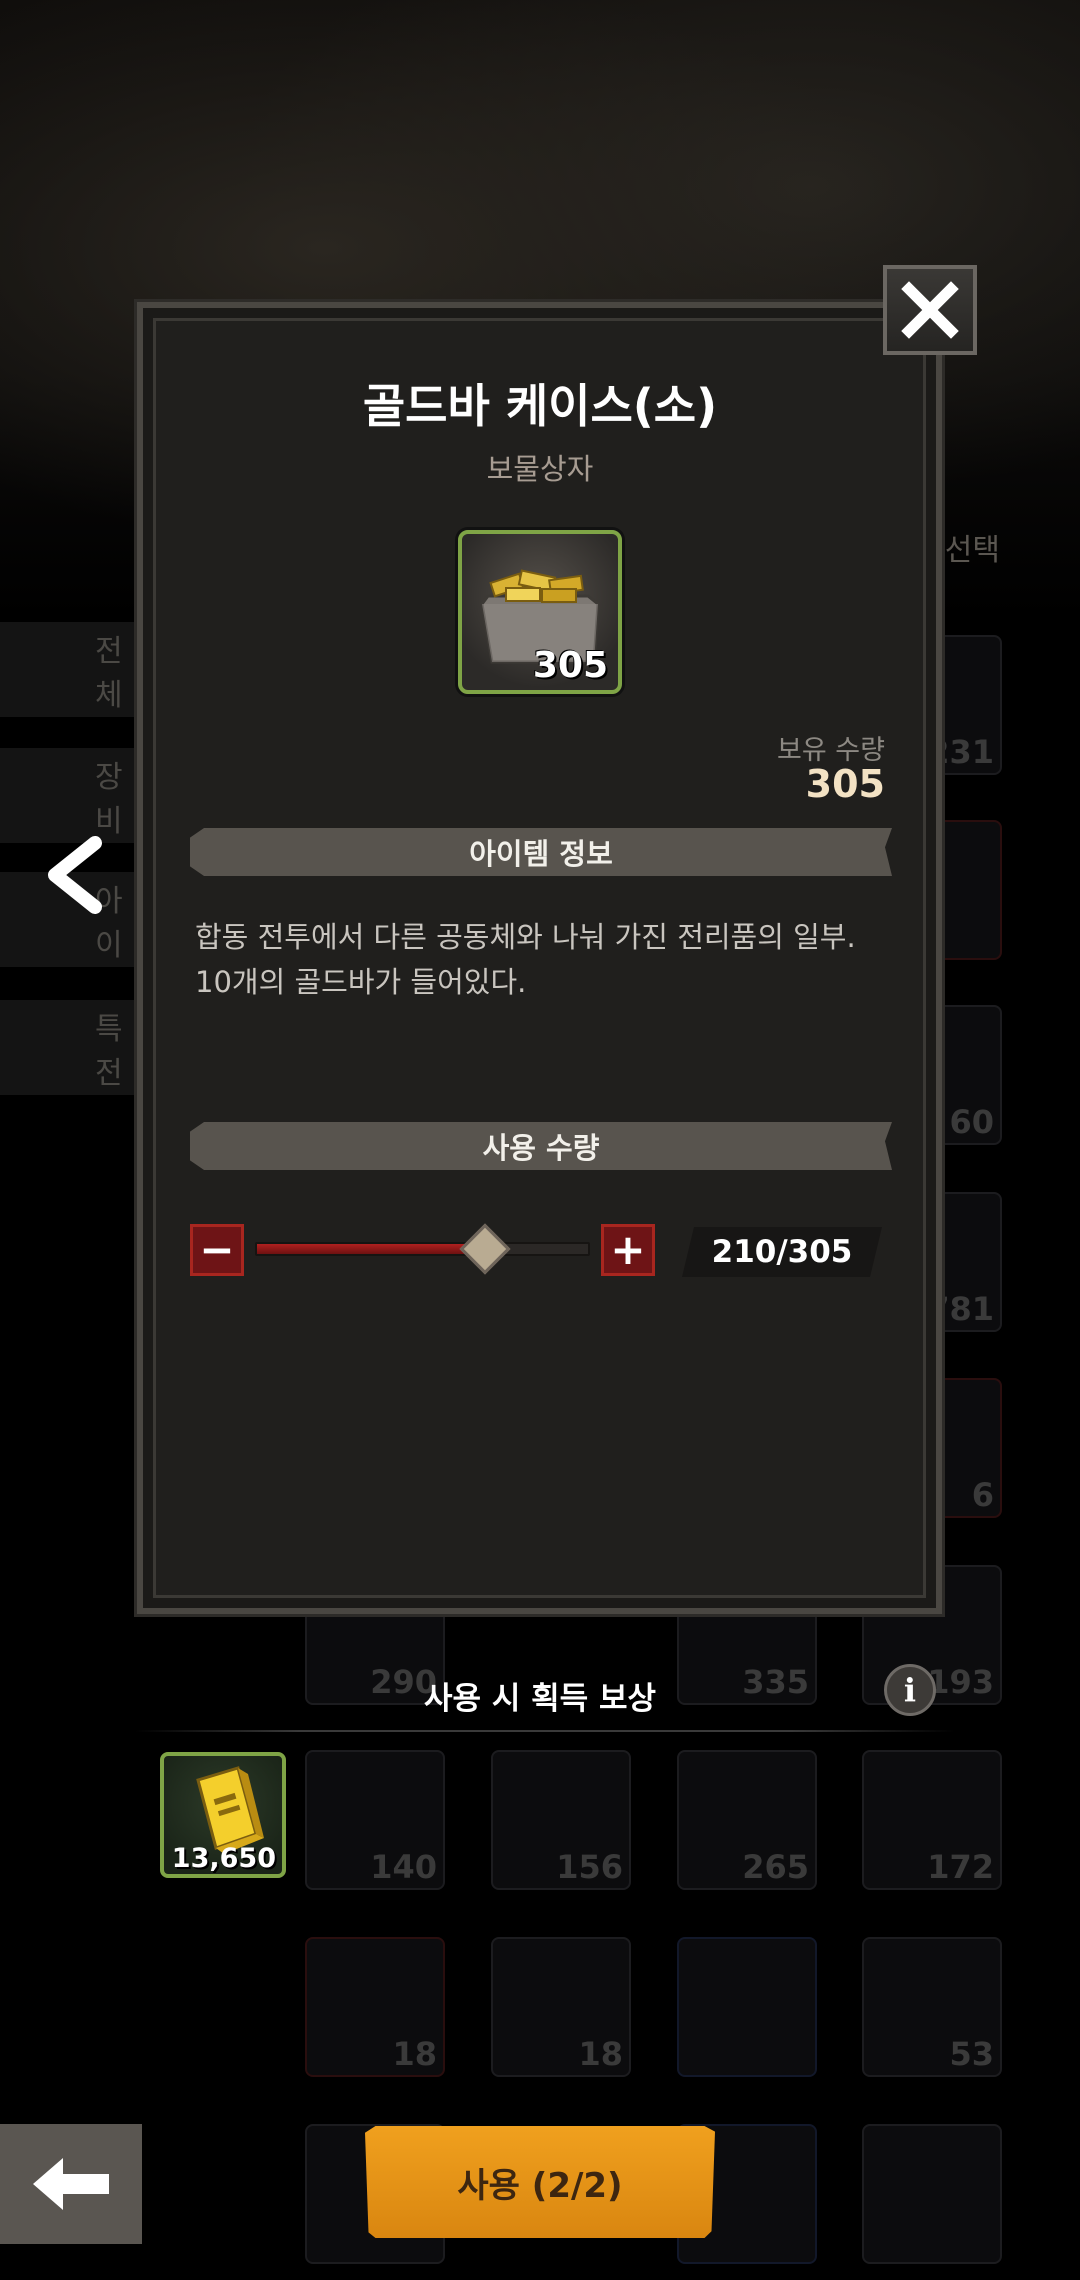 This screenshot has width=1080, height=2280. Describe the element at coordinates (75, 875) in the screenshot. I see `previous-item-arrow-icon` at that location.